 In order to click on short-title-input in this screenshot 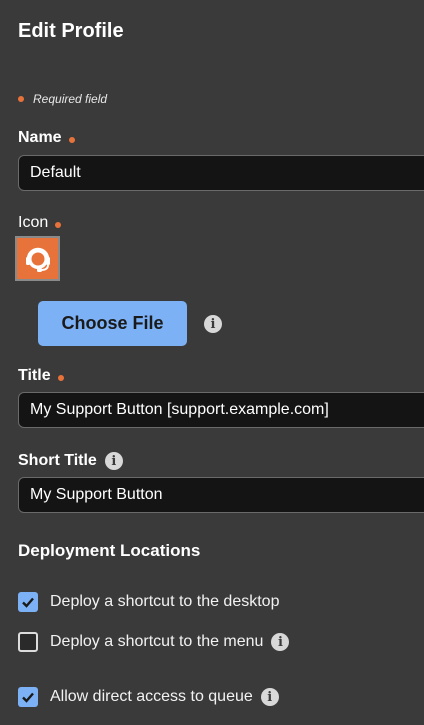, I will do `click(221, 495)`.